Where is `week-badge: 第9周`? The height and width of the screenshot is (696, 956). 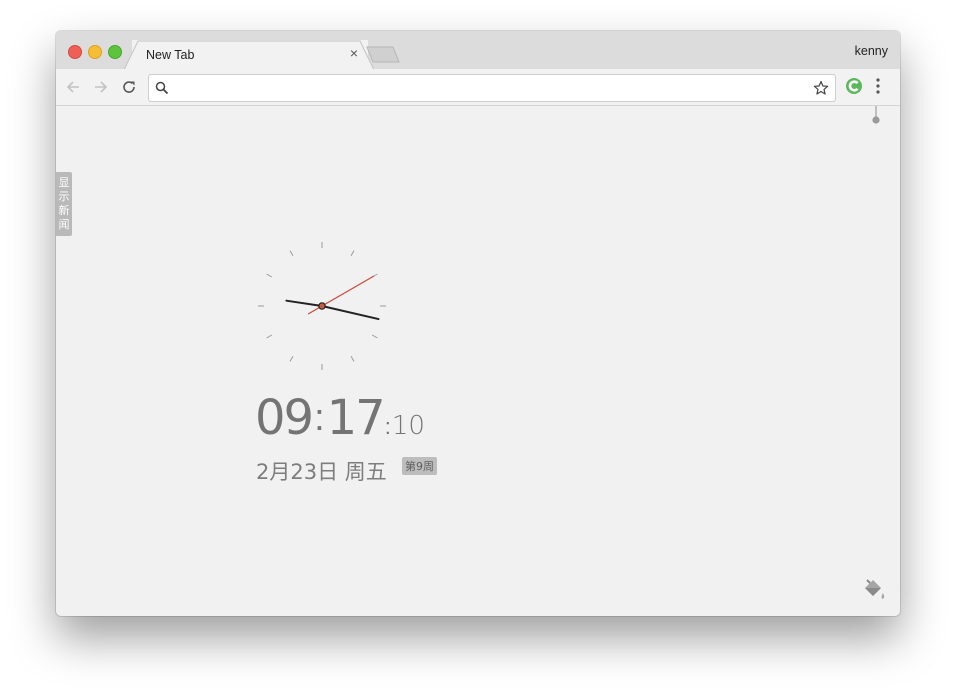
week-badge: 第9周 is located at coordinates (419, 466).